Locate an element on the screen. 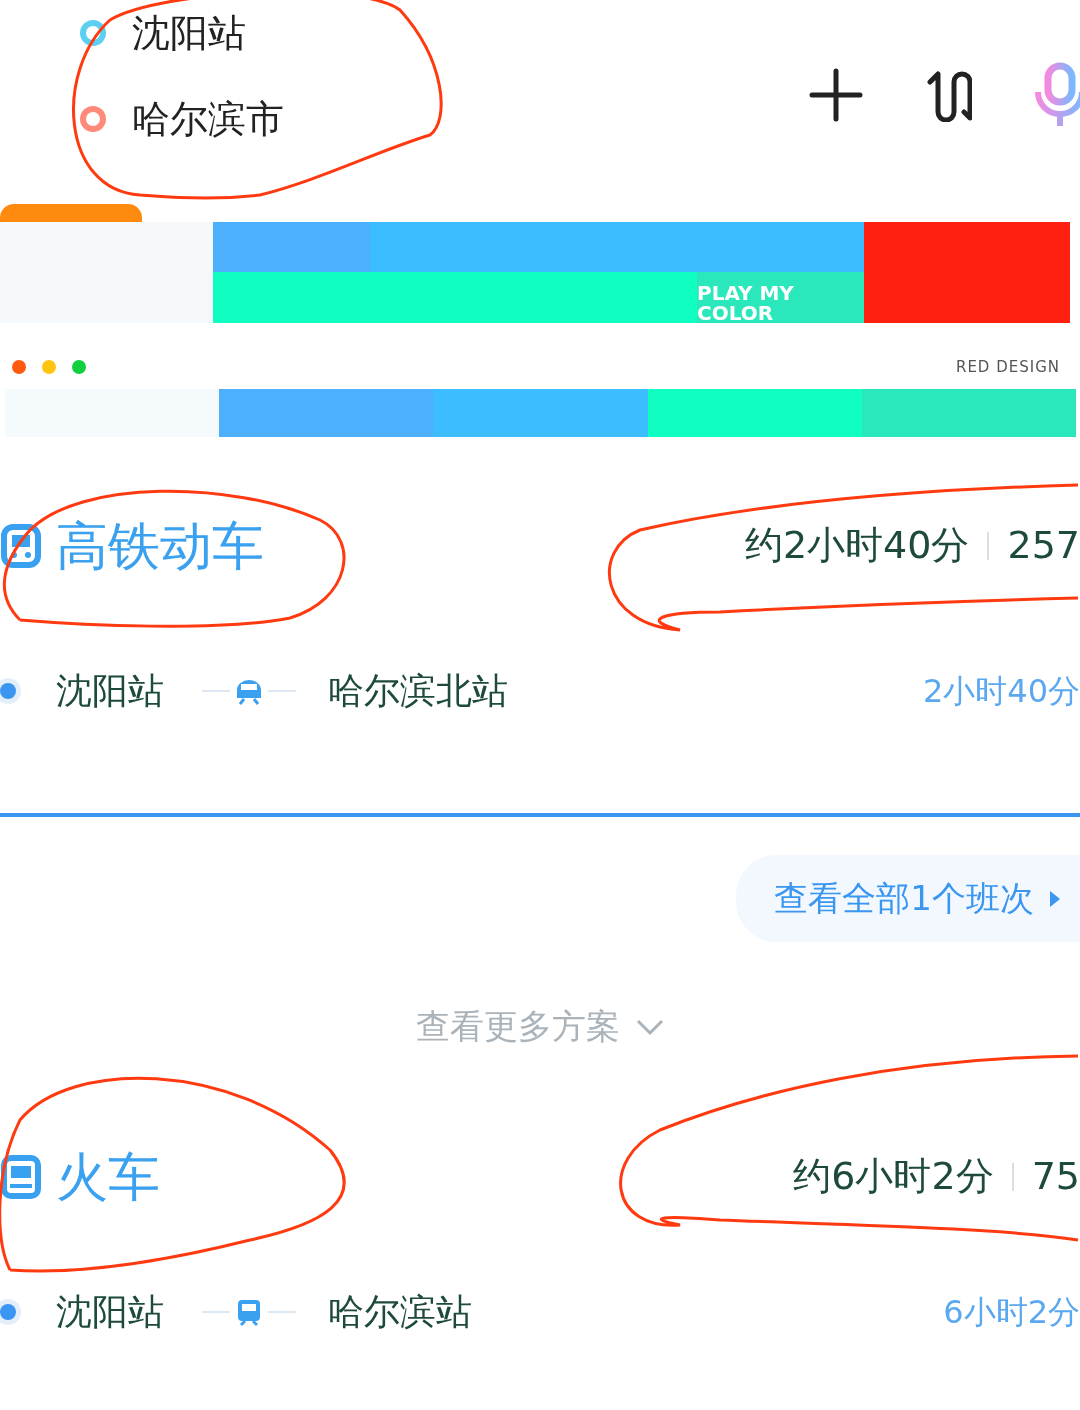 Image resolution: width=1080 pixels, height=1410 pixels. add-icon is located at coordinates (836, 95).